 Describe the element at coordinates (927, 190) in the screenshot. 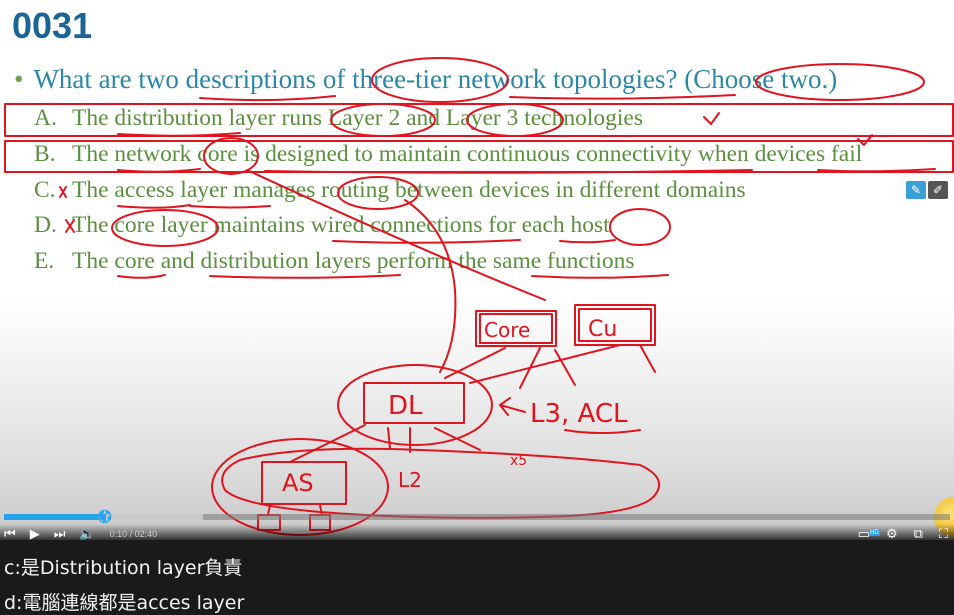

I see `annotation-toolbar: ✎ ✐` at that location.